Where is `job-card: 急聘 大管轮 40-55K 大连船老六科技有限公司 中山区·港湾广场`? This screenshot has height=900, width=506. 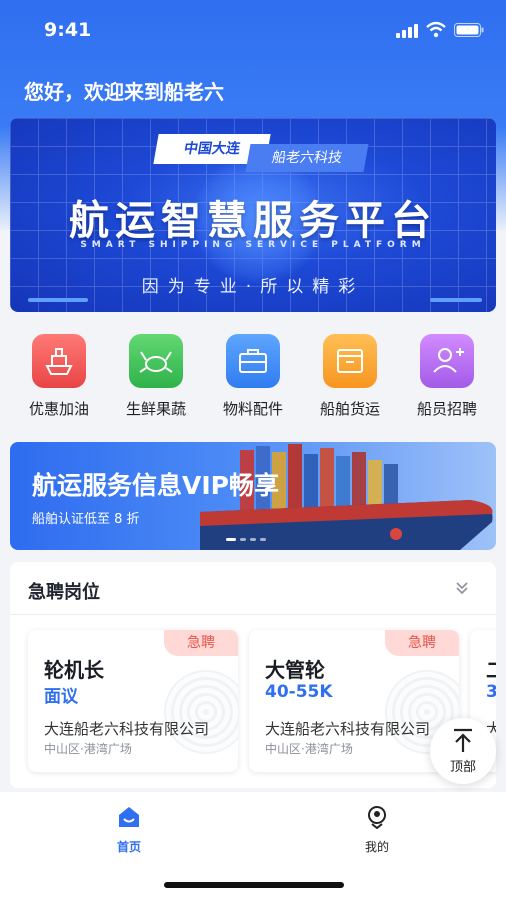
job-card: 急聘 大管轮 40-55K 大连船老六科技有限公司 中山区·港湾广场 is located at coordinates (354, 701).